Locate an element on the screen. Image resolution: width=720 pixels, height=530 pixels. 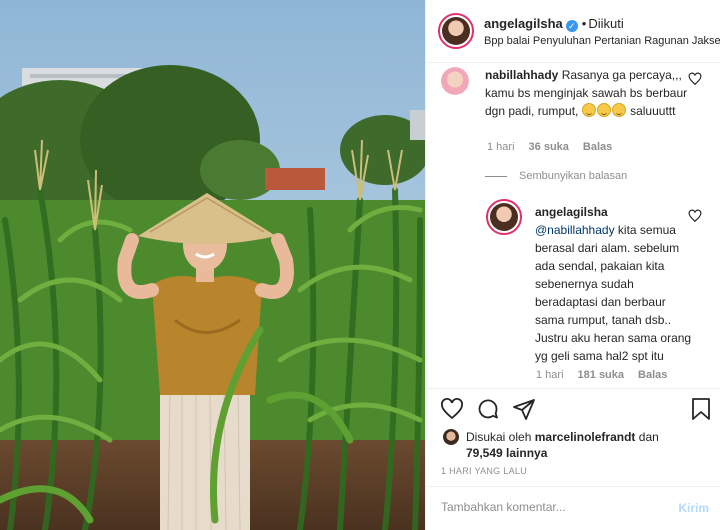
reply-like-count: 181 suka is located at coordinates (601, 375).